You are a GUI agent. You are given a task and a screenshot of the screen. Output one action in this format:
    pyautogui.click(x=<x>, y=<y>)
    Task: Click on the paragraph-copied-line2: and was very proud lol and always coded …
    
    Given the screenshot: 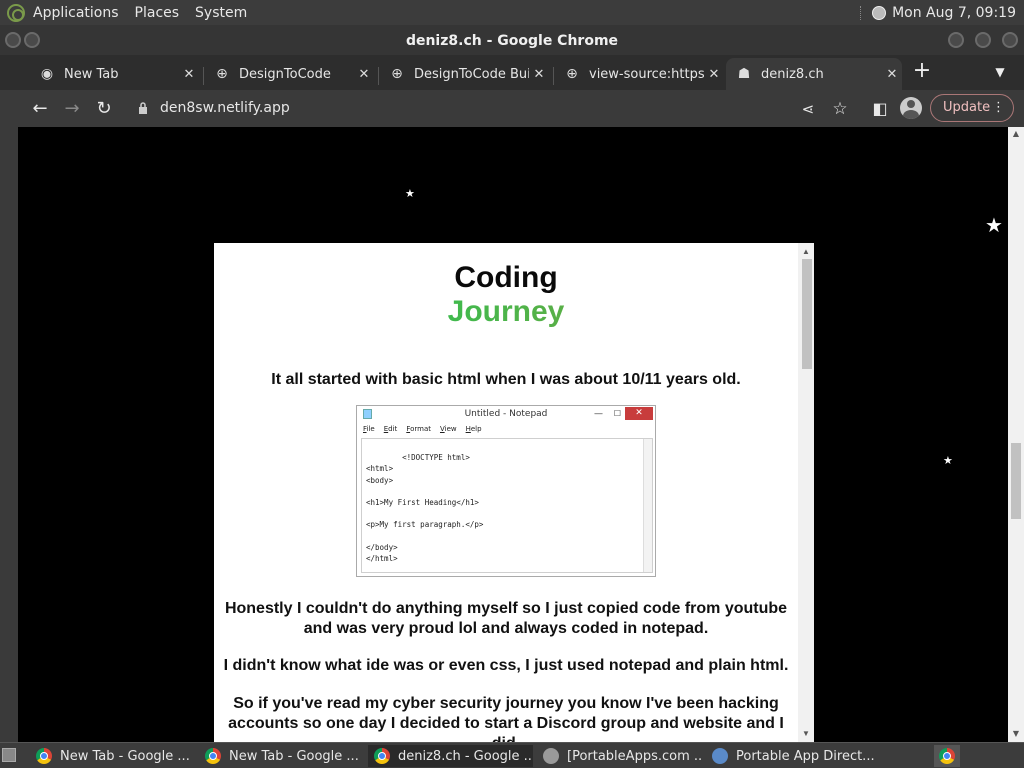 What is the action you would take?
    pyautogui.click(x=506, y=628)
    